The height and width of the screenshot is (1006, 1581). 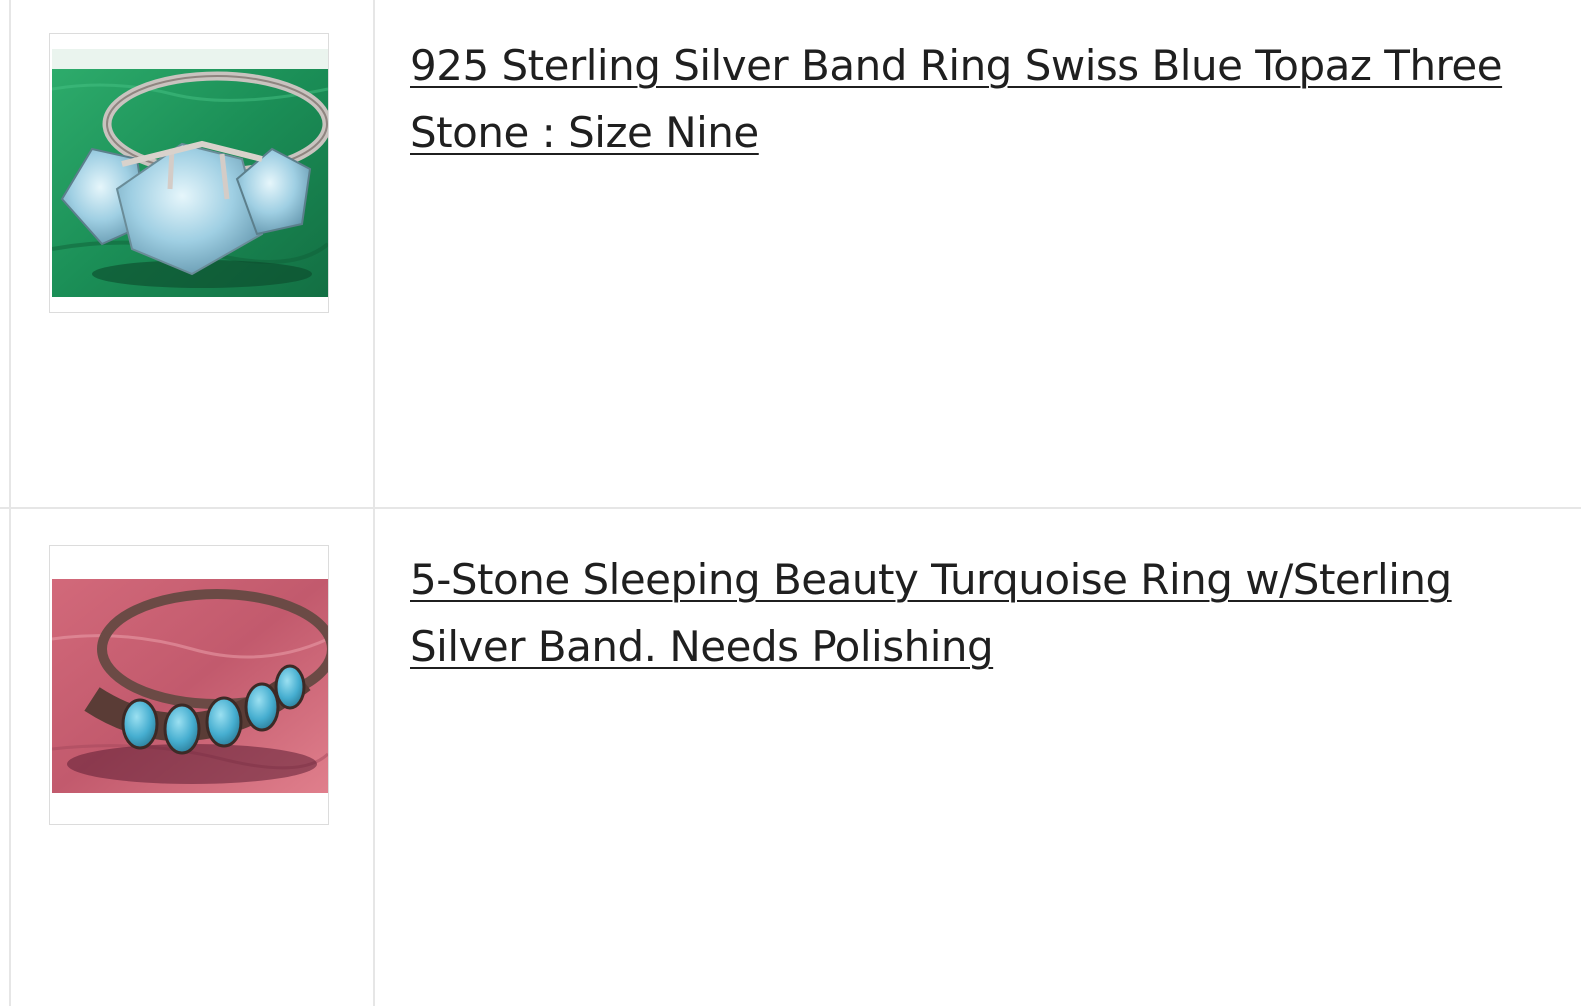 I want to click on ring-swiss-blue-topaz-photo, so click(x=190, y=173).